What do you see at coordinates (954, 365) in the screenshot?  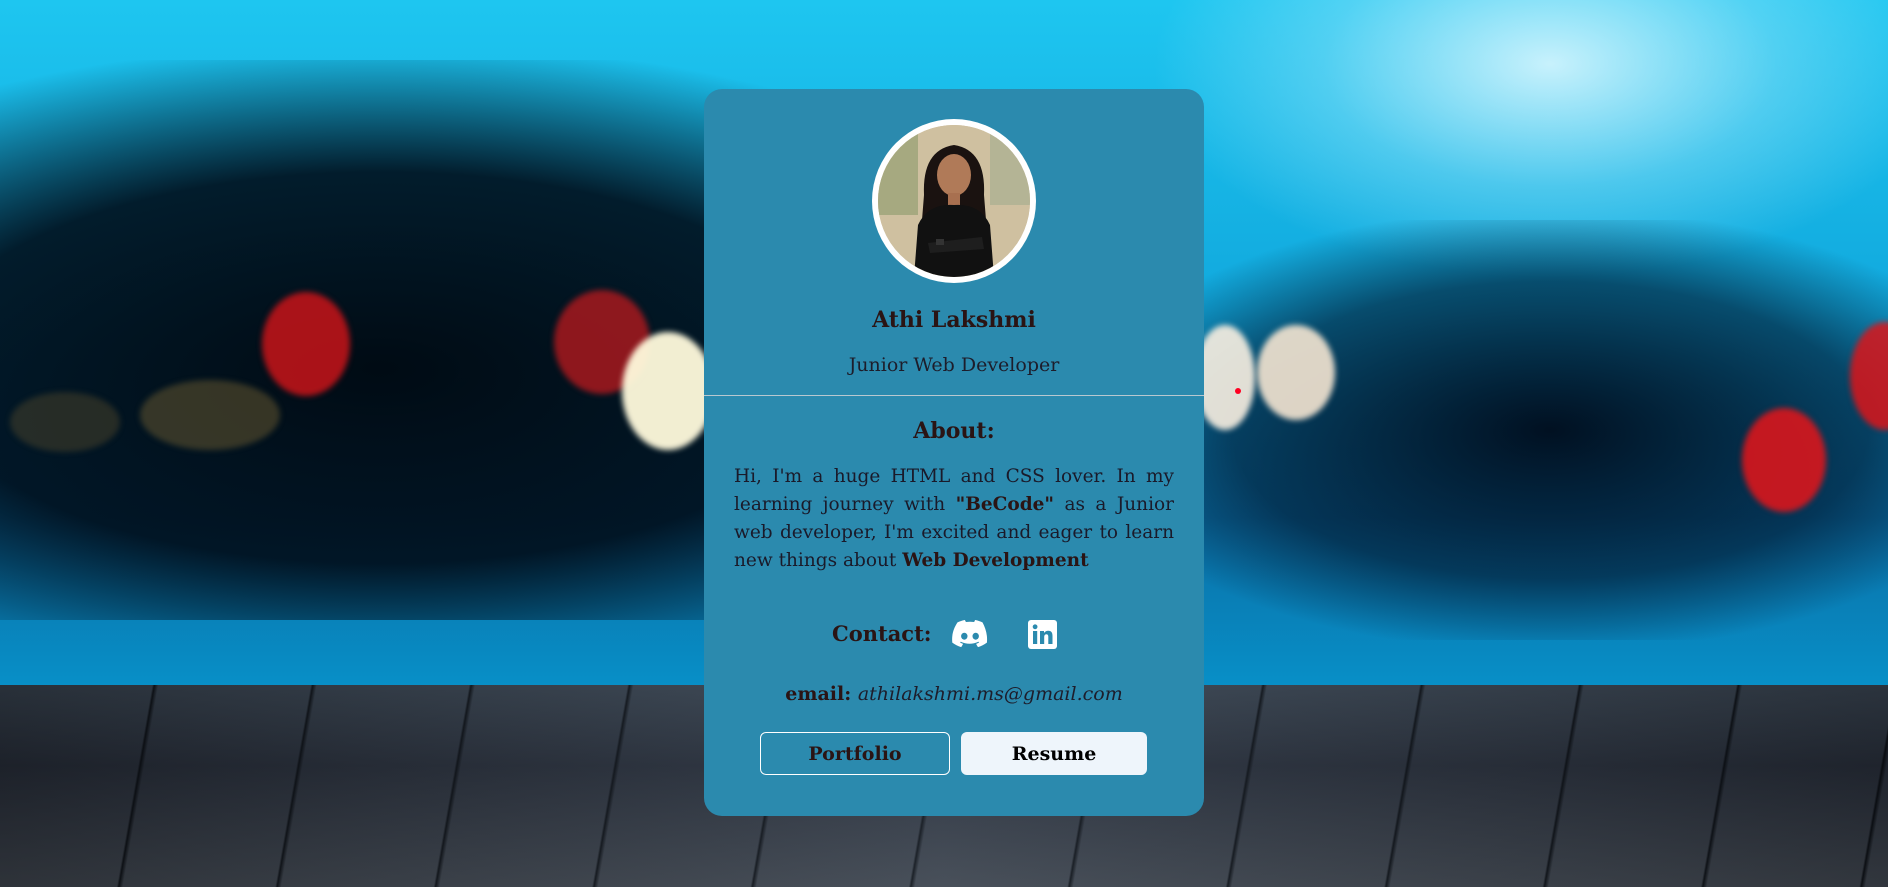 I see `profile-role: Junior Web Developer` at bounding box center [954, 365].